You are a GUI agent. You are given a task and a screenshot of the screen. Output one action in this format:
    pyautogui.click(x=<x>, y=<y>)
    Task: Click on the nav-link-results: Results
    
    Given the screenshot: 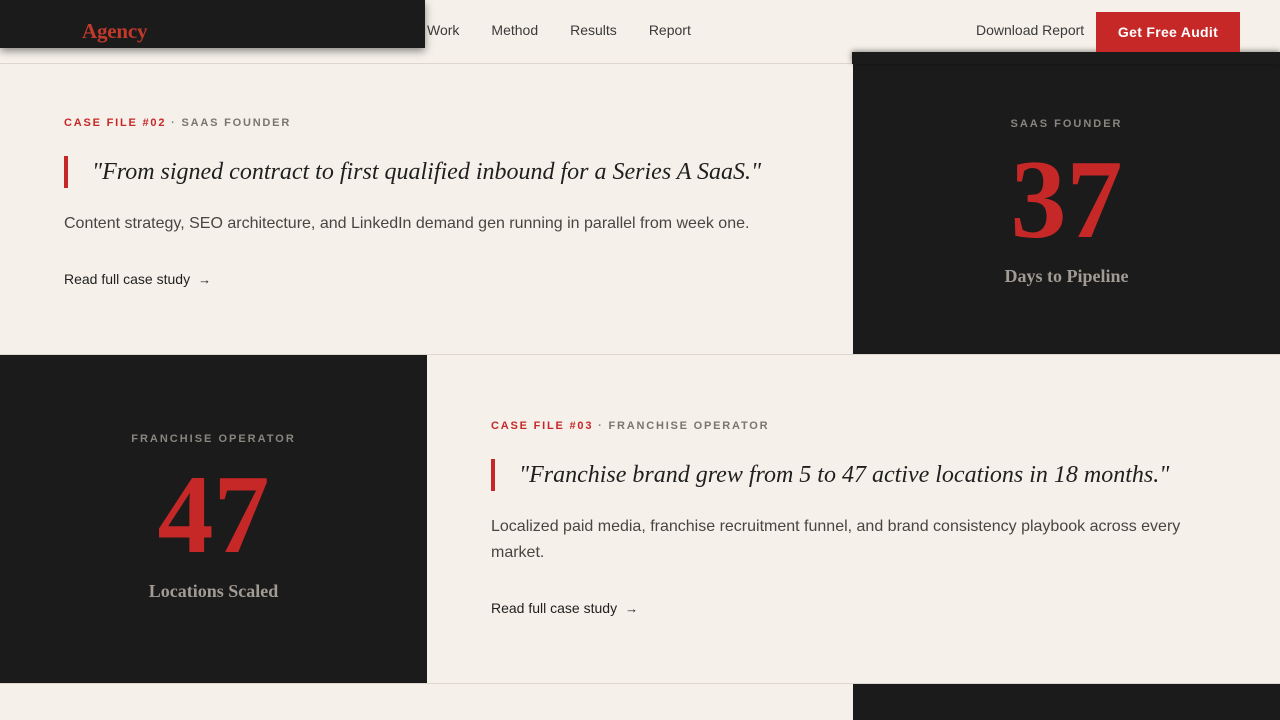 What is the action you would take?
    pyautogui.click(x=593, y=30)
    